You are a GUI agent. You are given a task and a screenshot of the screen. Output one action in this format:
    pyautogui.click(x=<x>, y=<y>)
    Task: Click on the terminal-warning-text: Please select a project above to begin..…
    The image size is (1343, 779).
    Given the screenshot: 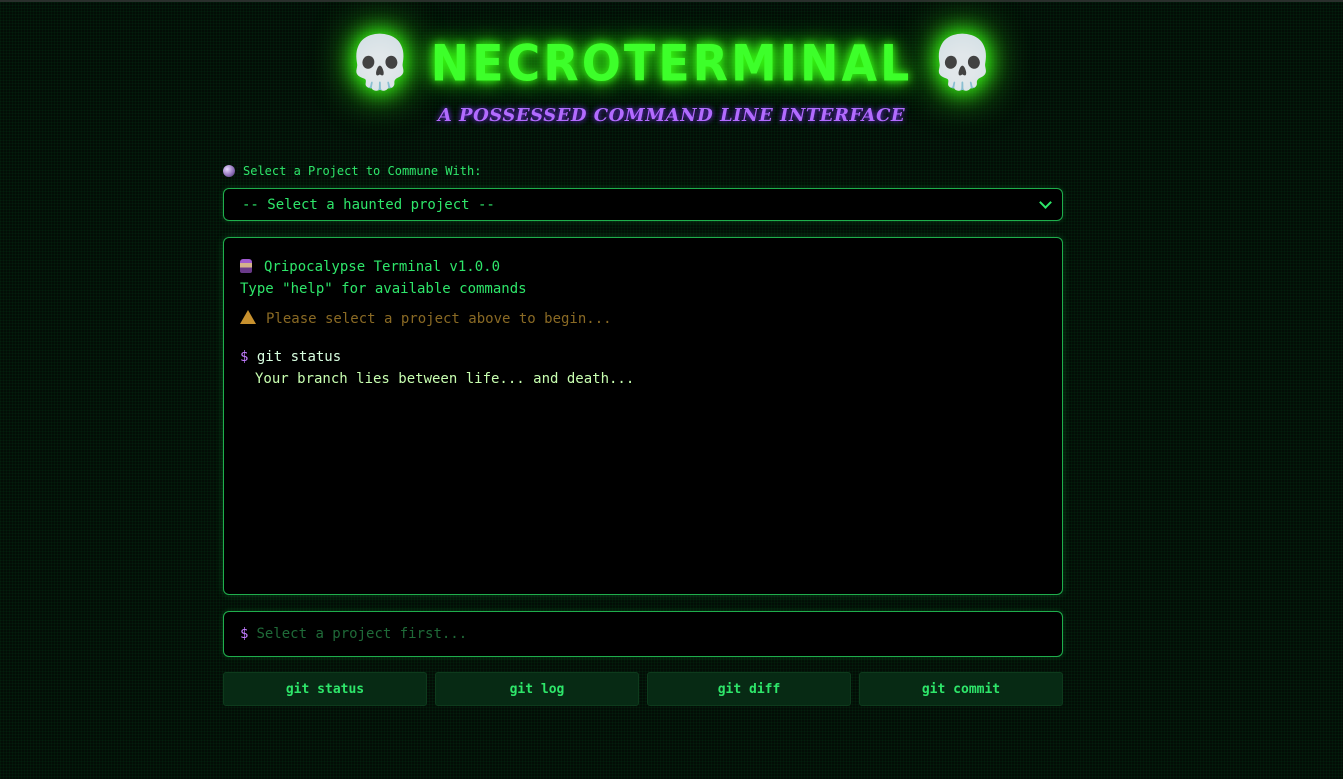 What is the action you would take?
    pyautogui.click(x=439, y=319)
    